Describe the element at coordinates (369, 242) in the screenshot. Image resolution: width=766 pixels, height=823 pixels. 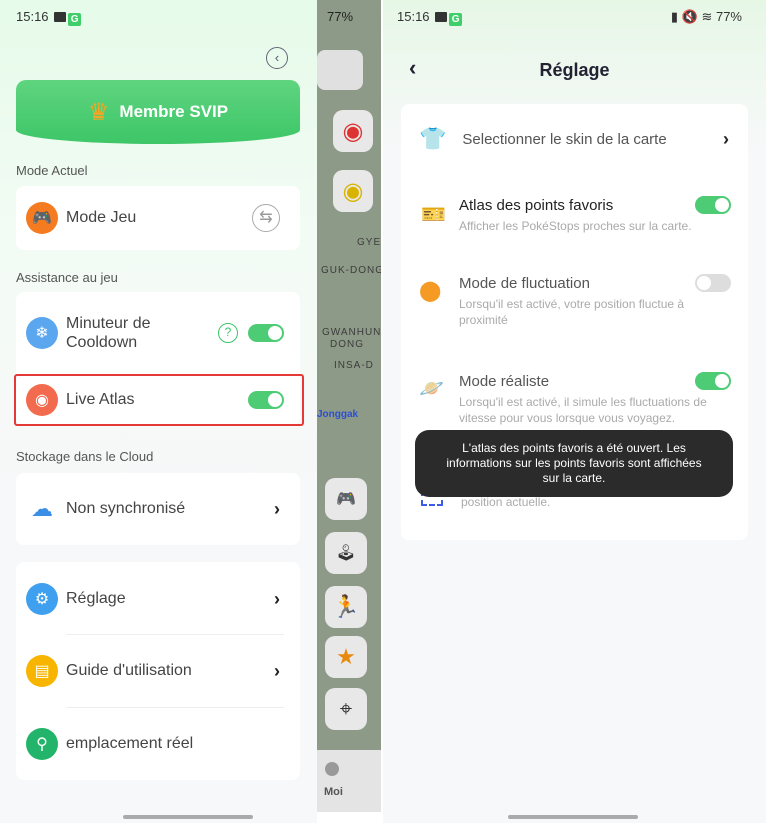
I see `map-label: GYE-` at that location.